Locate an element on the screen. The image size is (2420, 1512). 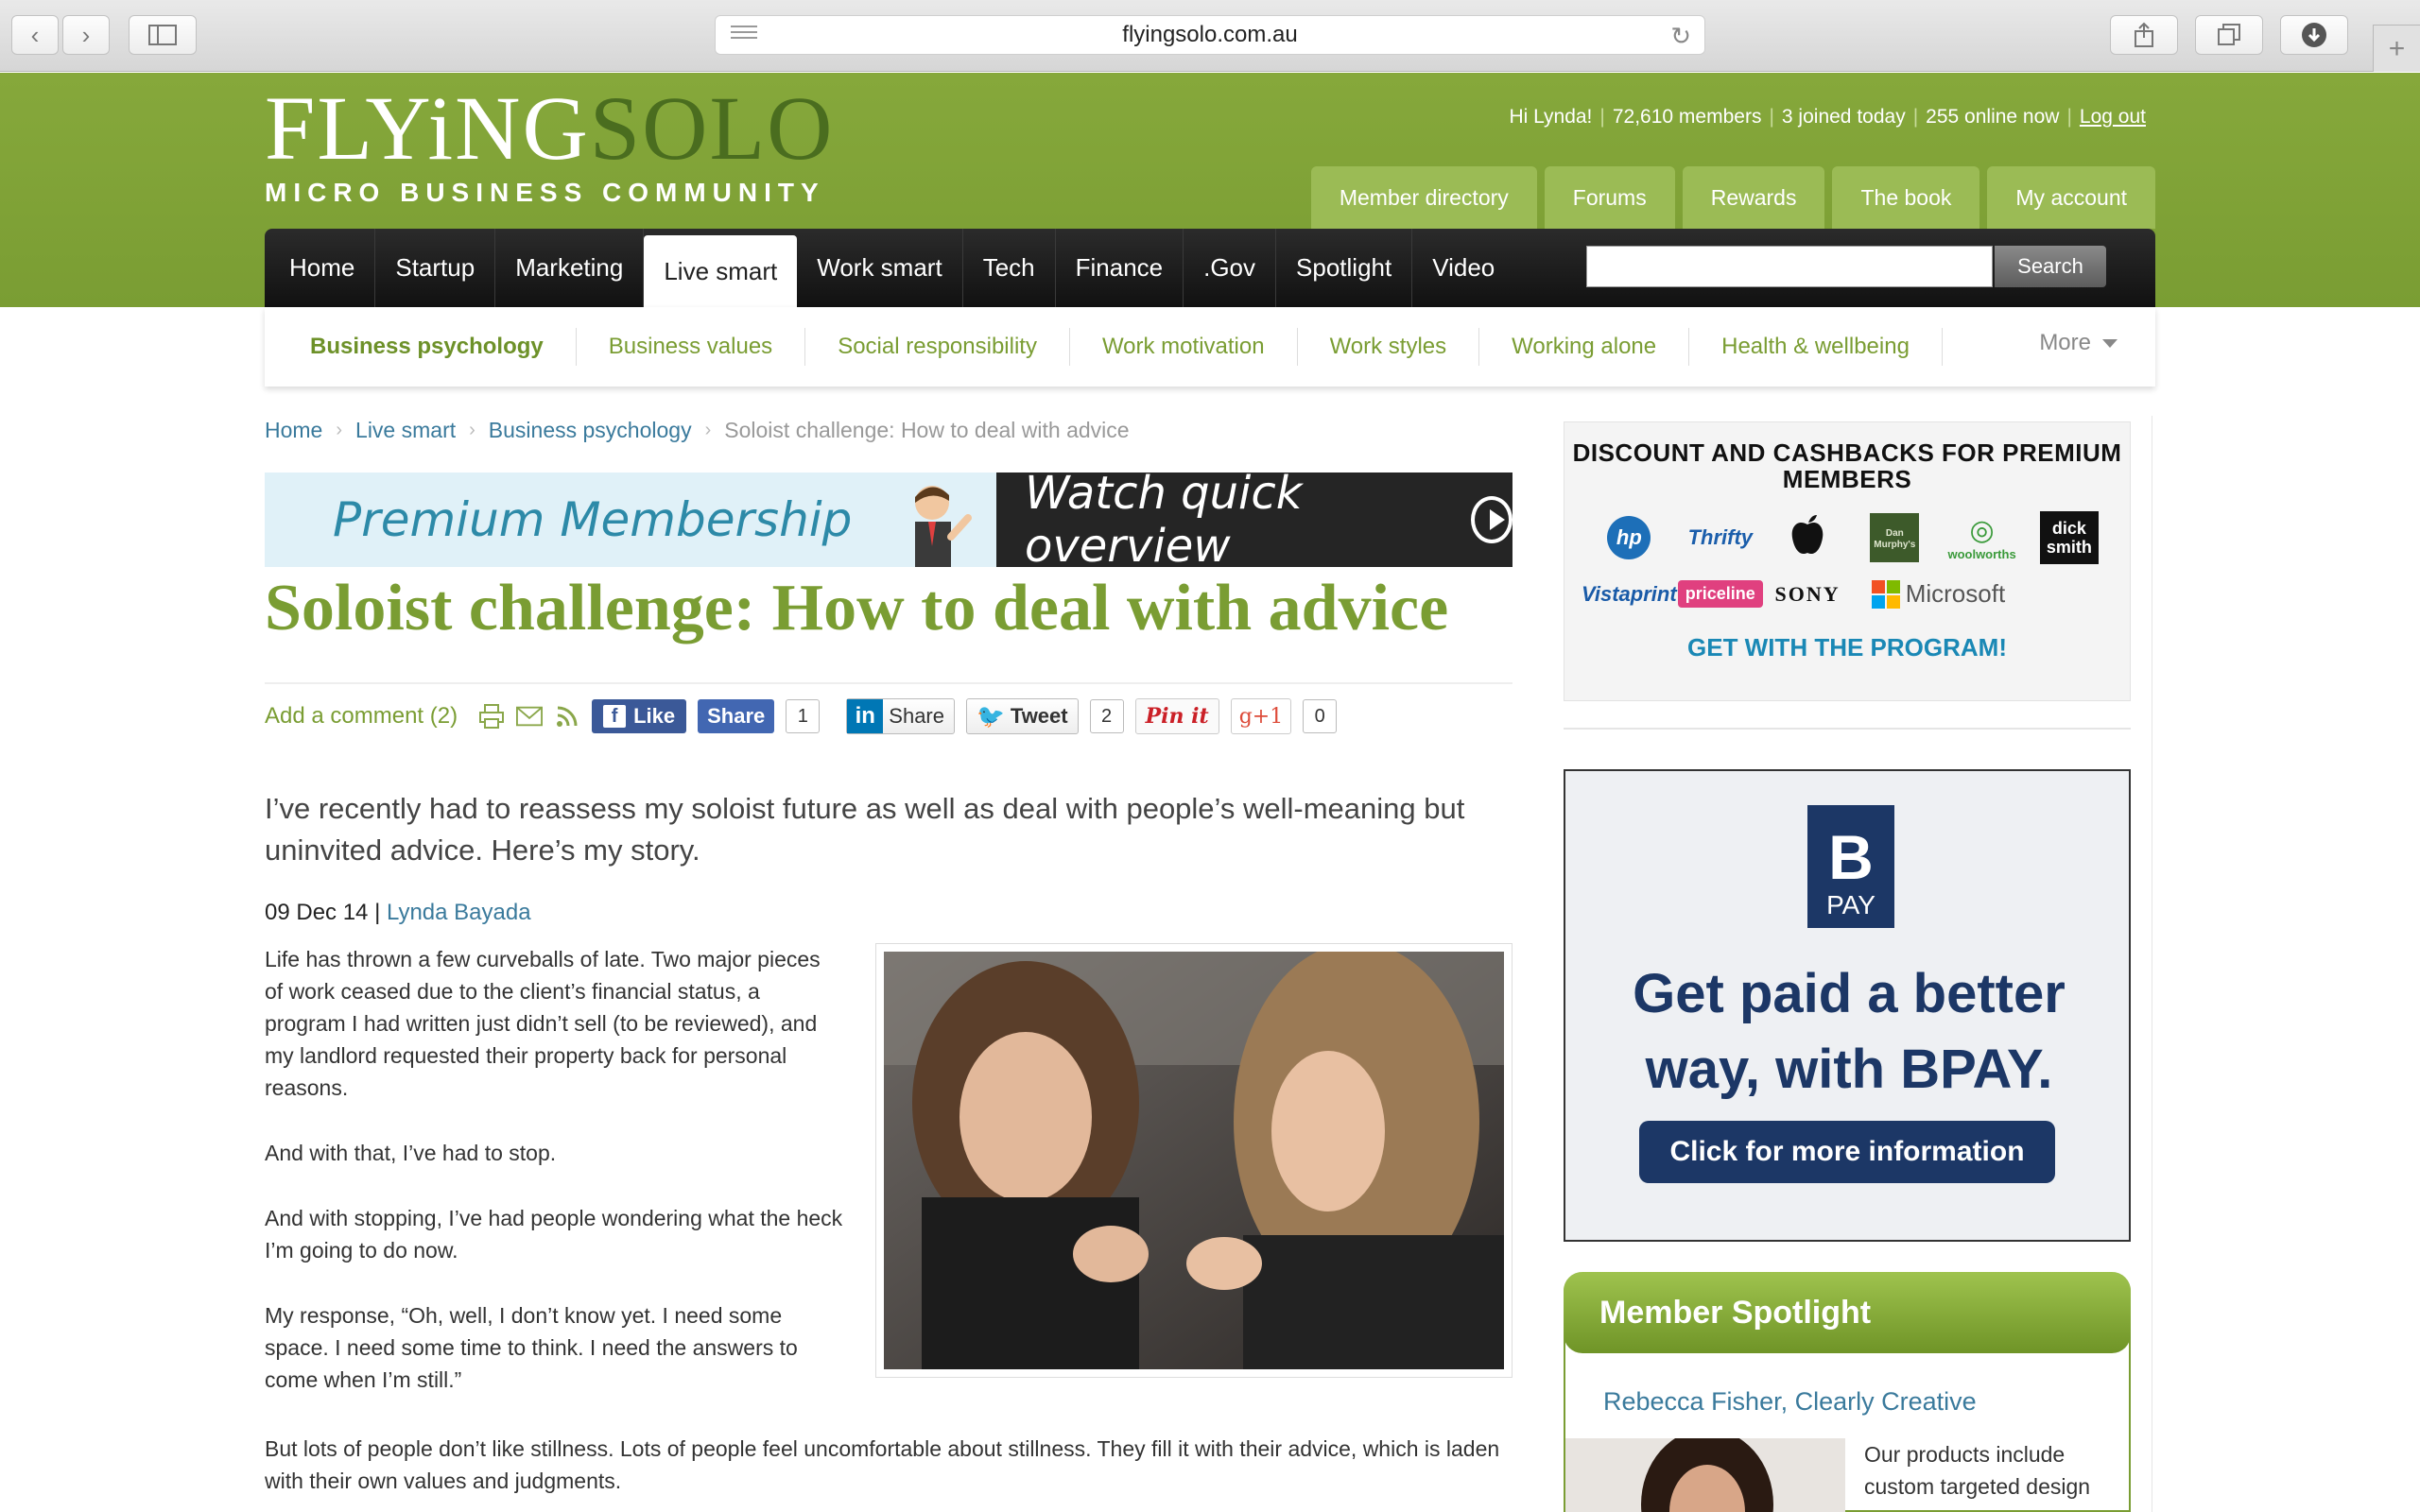
nav-gov: .Gov is located at coordinates (1231, 268).